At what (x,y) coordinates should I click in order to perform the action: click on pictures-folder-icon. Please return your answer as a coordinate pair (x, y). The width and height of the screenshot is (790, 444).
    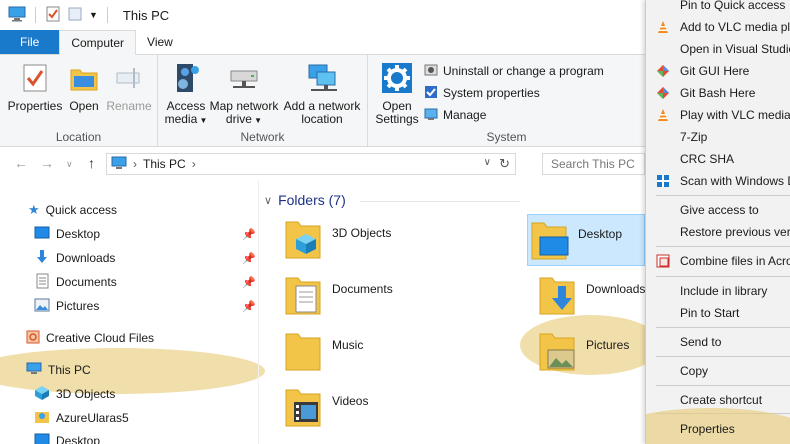
    Looking at the image, I should click on (557, 351).